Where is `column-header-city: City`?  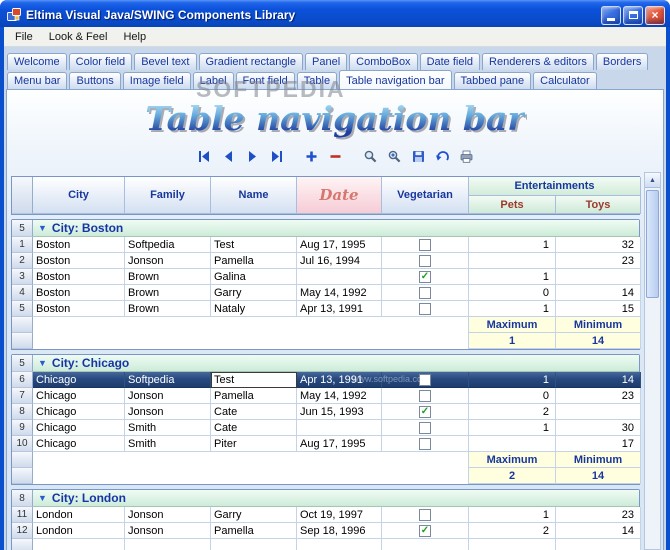
column-header-city: City is located at coordinates (79, 195).